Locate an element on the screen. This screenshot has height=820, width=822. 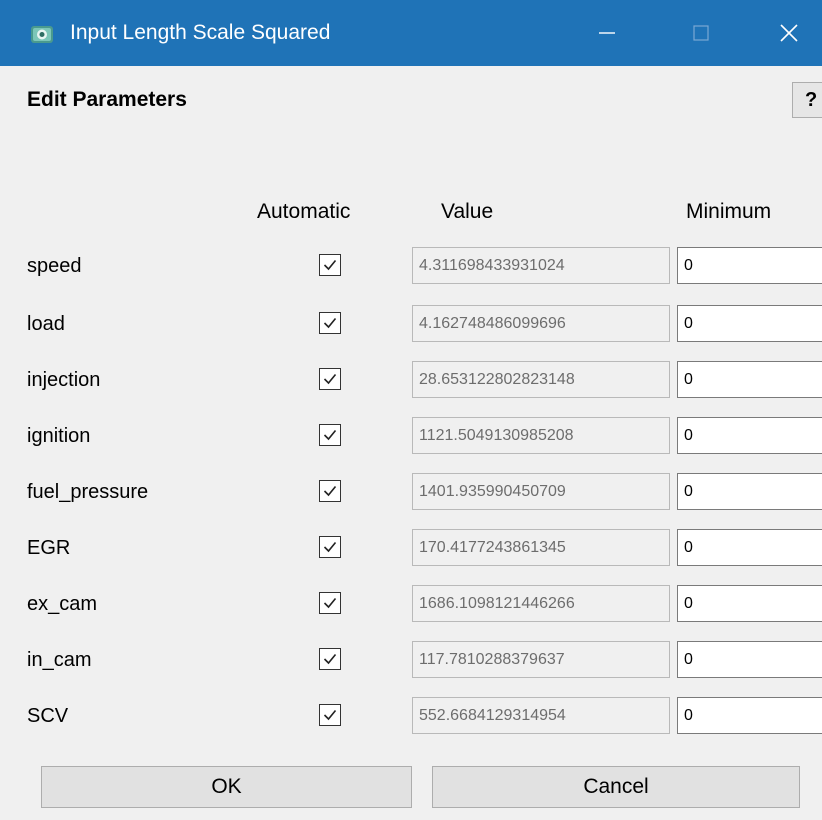
parameter-row-injection: injection 28.653122802823148 0 is located at coordinates (411, 380).